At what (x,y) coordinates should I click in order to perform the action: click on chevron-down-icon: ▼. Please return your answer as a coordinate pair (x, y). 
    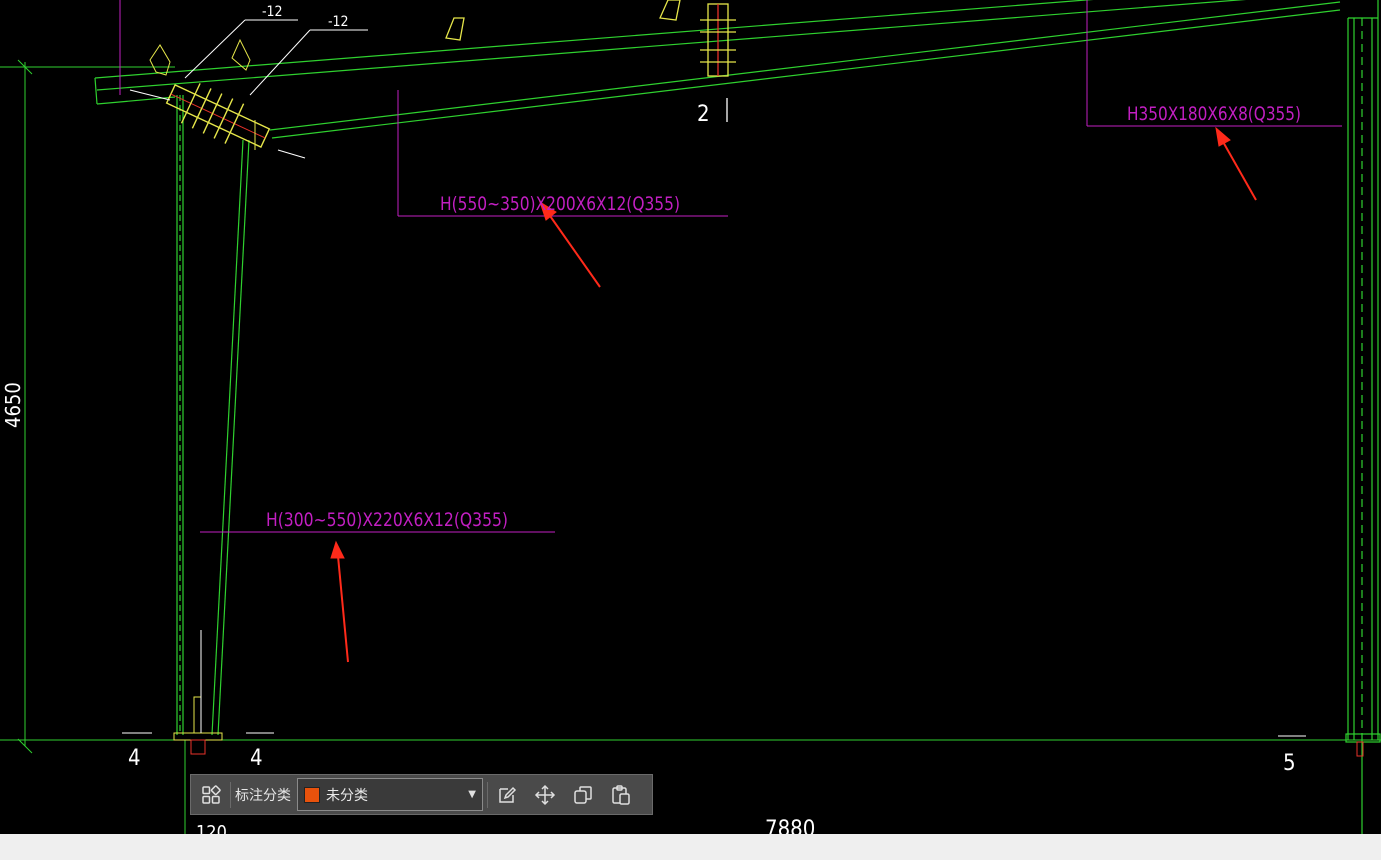
    Looking at the image, I should click on (472, 794).